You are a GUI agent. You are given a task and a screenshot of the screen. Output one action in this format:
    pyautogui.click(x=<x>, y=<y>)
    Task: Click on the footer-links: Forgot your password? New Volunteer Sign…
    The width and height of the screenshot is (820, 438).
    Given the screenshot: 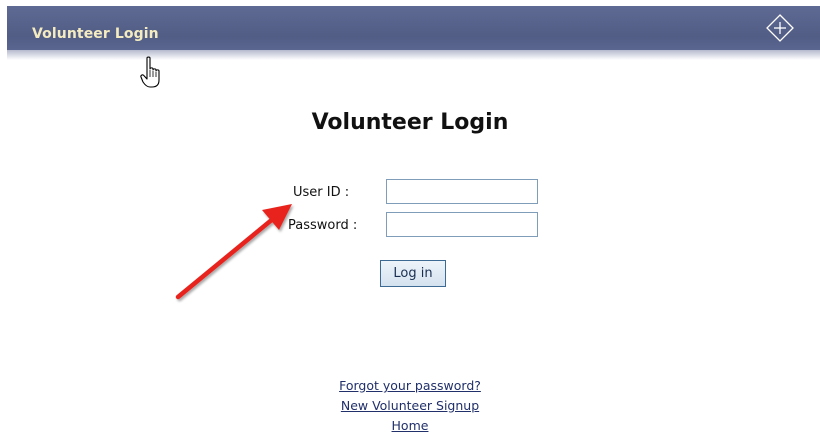 What is the action you would take?
    pyautogui.click(x=410, y=406)
    